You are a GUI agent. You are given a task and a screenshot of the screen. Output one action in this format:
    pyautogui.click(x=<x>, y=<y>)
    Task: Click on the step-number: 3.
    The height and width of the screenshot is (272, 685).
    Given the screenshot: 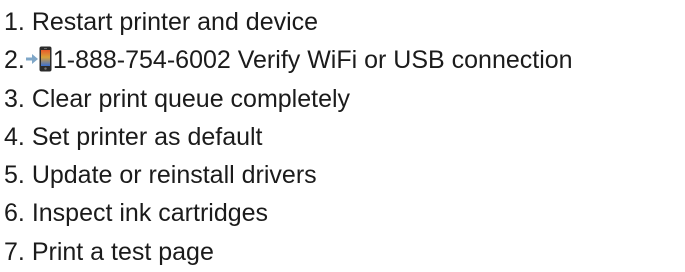 What is the action you would take?
    pyautogui.click(x=14, y=98)
    